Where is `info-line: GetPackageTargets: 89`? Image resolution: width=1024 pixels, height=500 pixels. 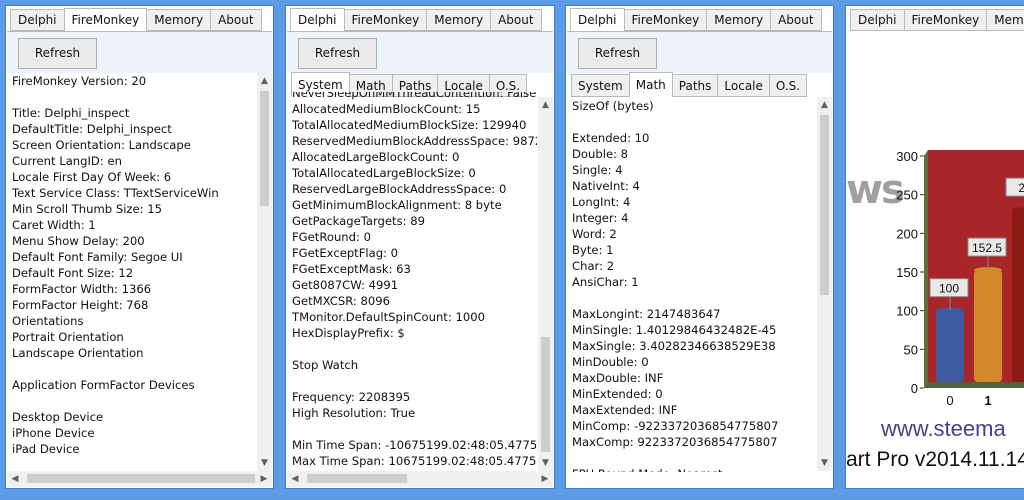 info-line: GetPackageTargets: 89 is located at coordinates (358, 221).